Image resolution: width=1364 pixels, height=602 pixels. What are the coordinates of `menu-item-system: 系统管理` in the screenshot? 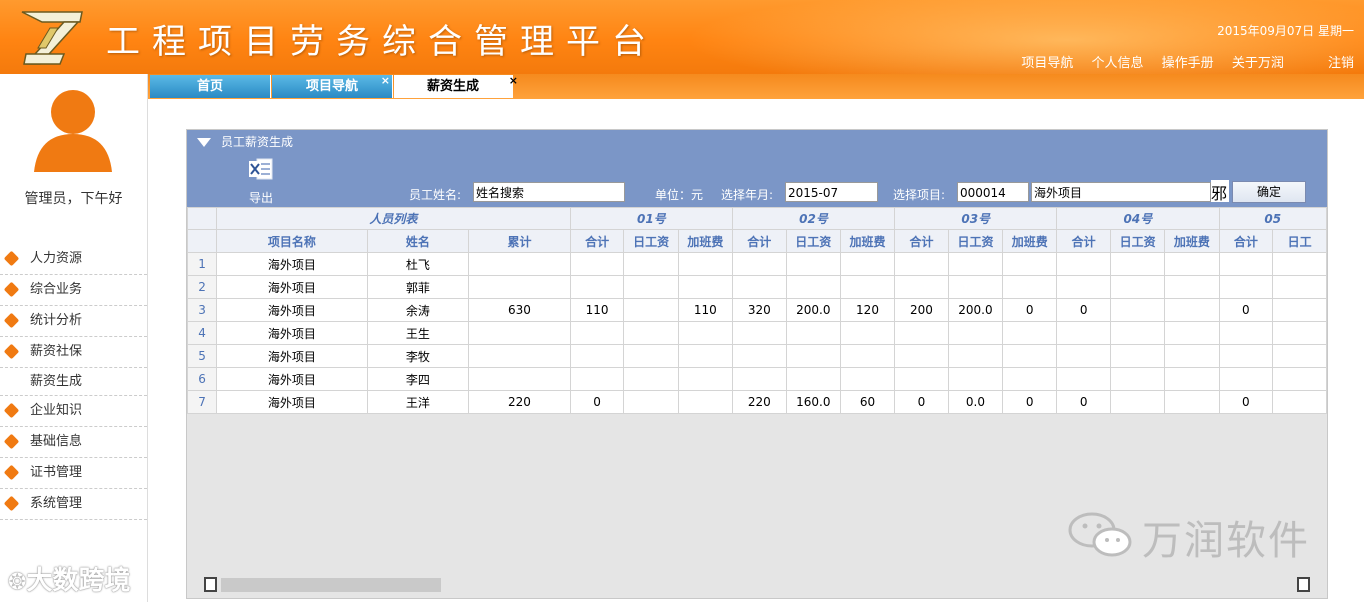 It's located at (73, 504).